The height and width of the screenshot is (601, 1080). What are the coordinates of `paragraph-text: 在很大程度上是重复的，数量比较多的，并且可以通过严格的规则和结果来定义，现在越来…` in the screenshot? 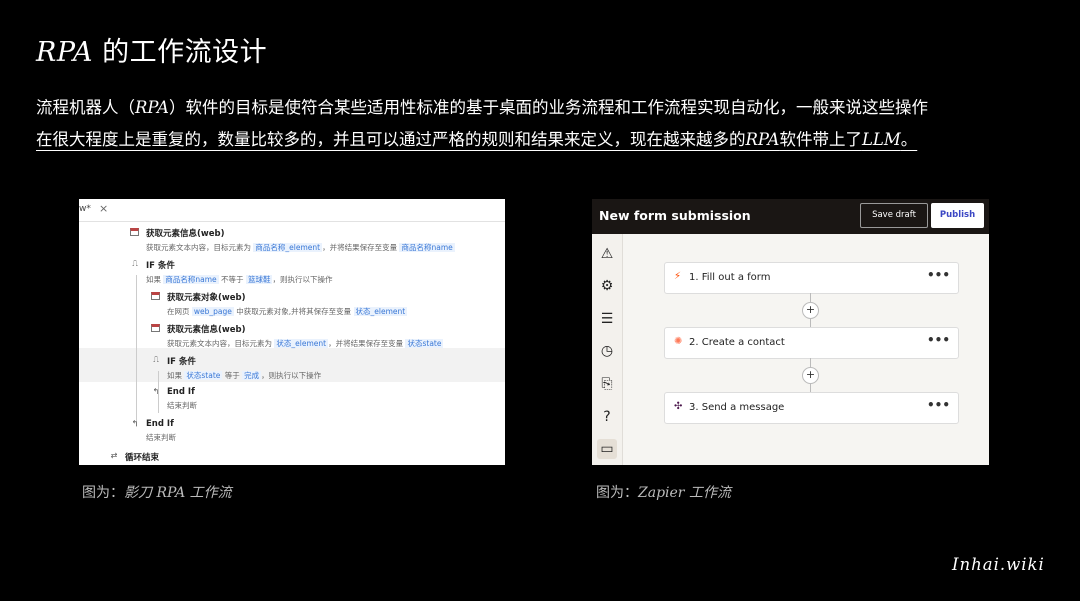 It's located at (391, 139).